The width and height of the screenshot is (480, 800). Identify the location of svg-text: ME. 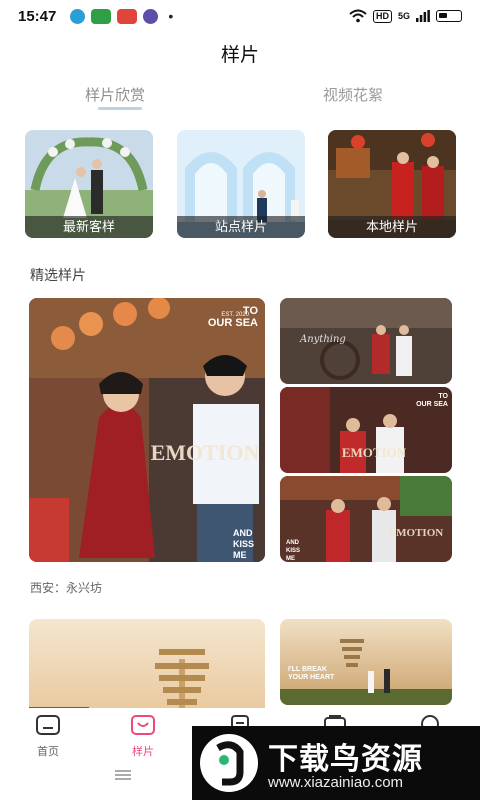
(290, 559).